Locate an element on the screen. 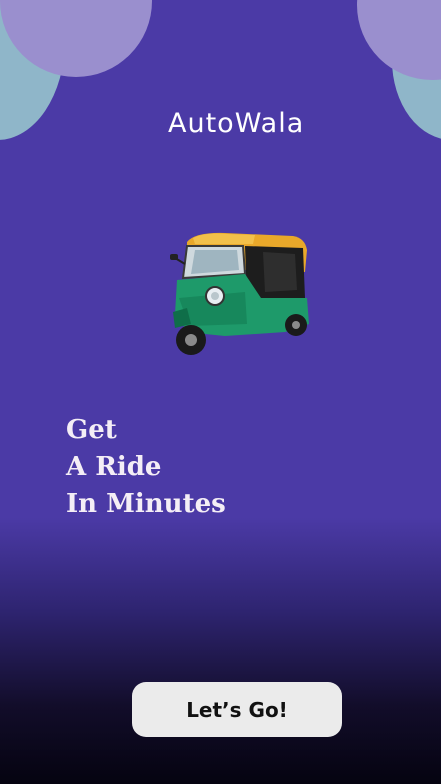 The height and width of the screenshot is (784, 441). tagline: Get A Ride In Minutes is located at coordinates (146, 467).